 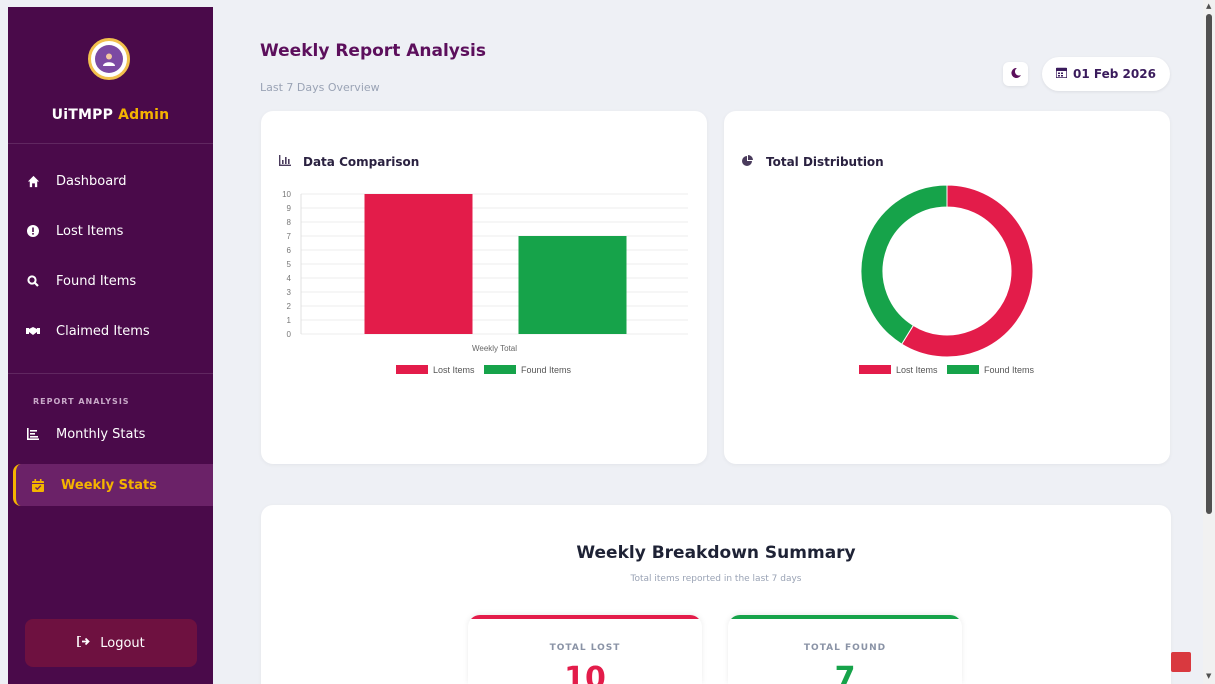 I want to click on scroll-down-arrow-icon: ▼, so click(x=1208, y=676).